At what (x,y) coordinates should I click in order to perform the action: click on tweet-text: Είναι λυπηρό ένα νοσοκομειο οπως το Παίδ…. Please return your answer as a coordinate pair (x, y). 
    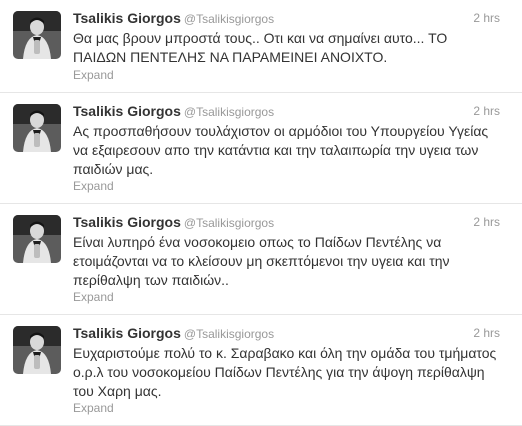
    Looking at the image, I should click on (261, 261).